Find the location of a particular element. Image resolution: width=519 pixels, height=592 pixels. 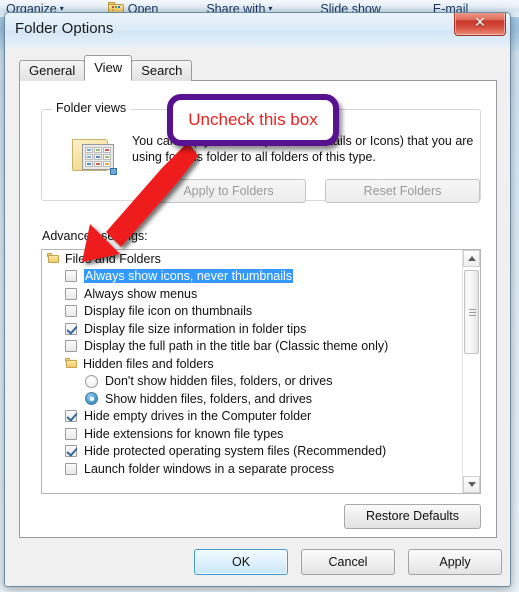

checkbox-launch-folder-windows is located at coordinates (71, 468).